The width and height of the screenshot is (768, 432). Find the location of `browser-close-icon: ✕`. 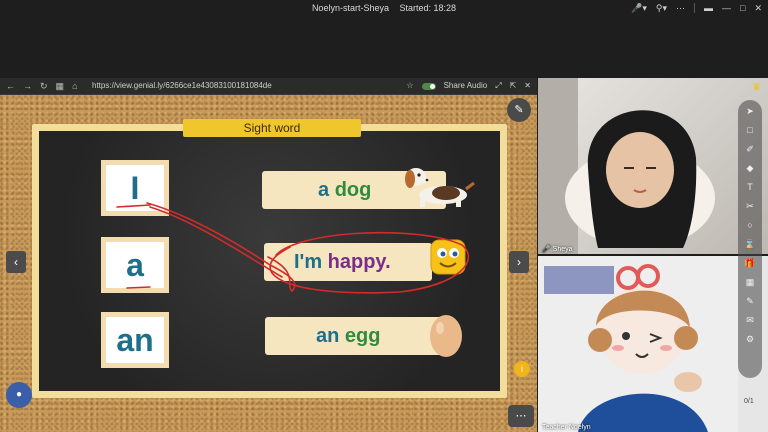

browser-close-icon: ✕ is located at coordinates (527, 86).